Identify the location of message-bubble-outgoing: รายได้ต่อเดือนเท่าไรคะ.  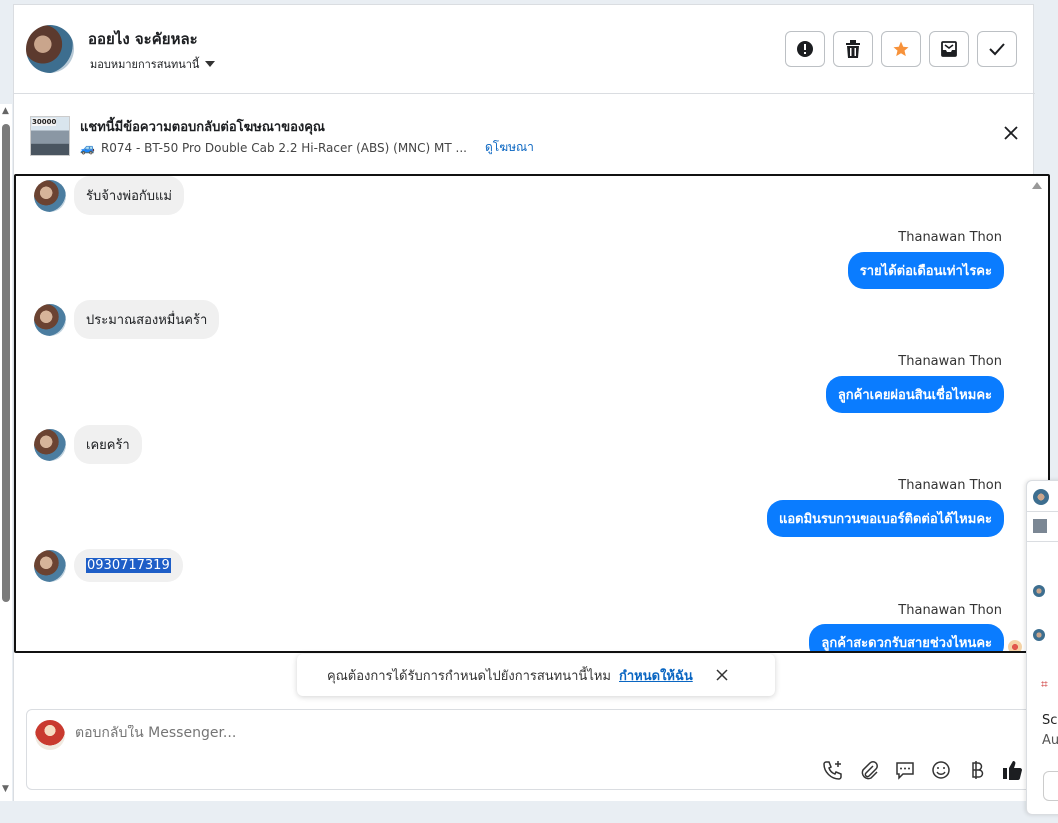
(925, 270).